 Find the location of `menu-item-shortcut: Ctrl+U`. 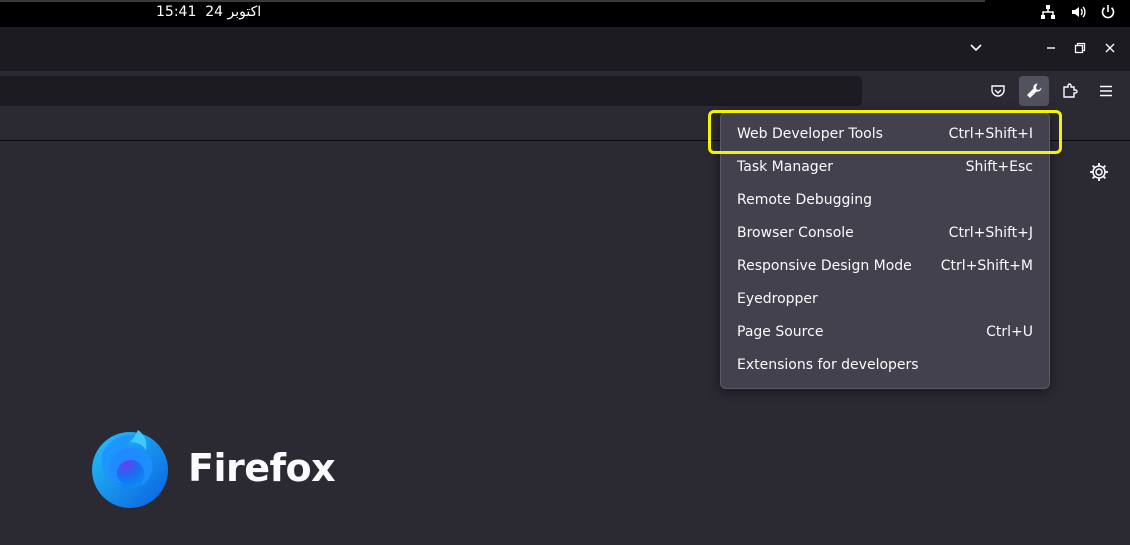

menu-item-shortcut: Ctrl+U is located at coordinates (1009, 331).